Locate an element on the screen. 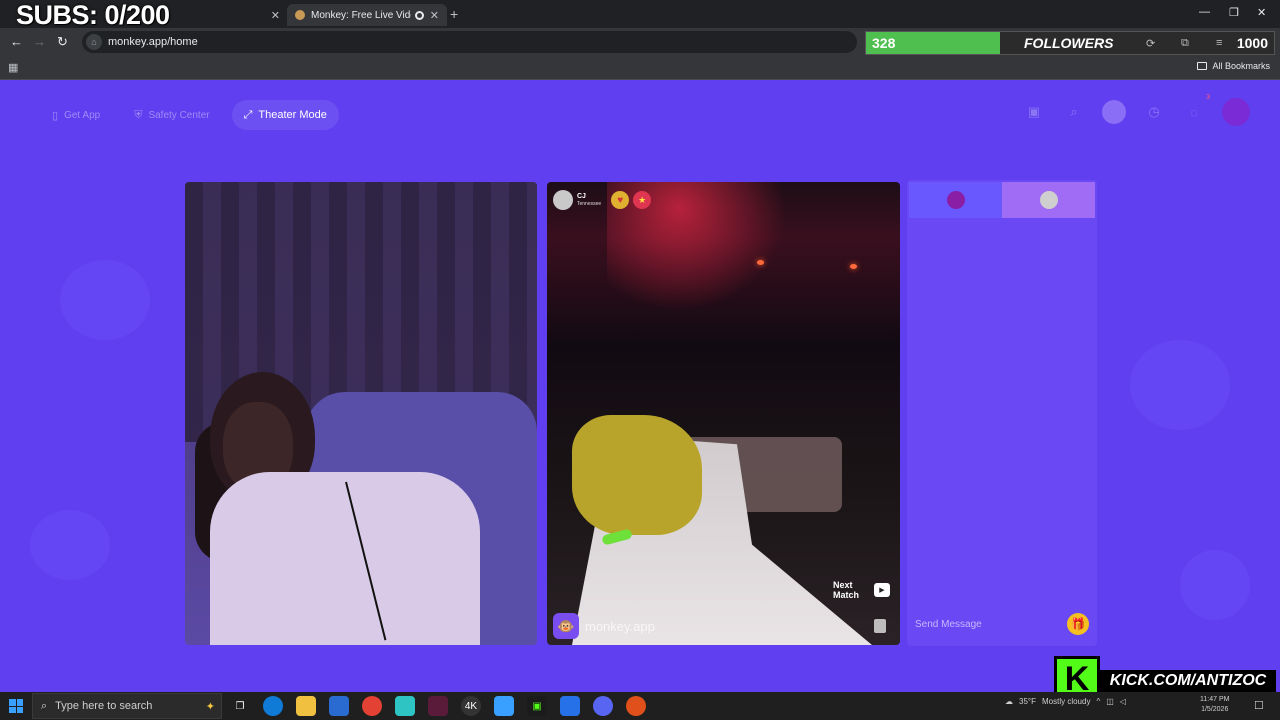 Image resolution: width=1280 pixels, height=720 pixels. history-icon: ◷ is located at coordinates (1154, 112).